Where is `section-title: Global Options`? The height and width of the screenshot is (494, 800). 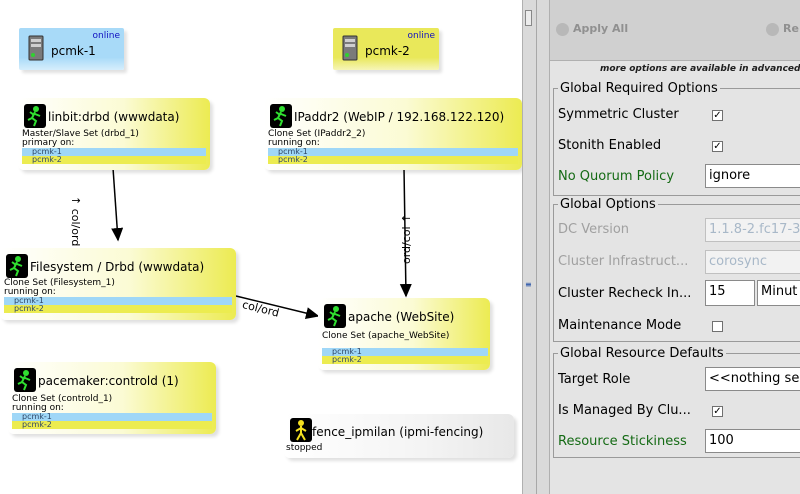 section-title: Global Options is located at coordinates (608, 204).